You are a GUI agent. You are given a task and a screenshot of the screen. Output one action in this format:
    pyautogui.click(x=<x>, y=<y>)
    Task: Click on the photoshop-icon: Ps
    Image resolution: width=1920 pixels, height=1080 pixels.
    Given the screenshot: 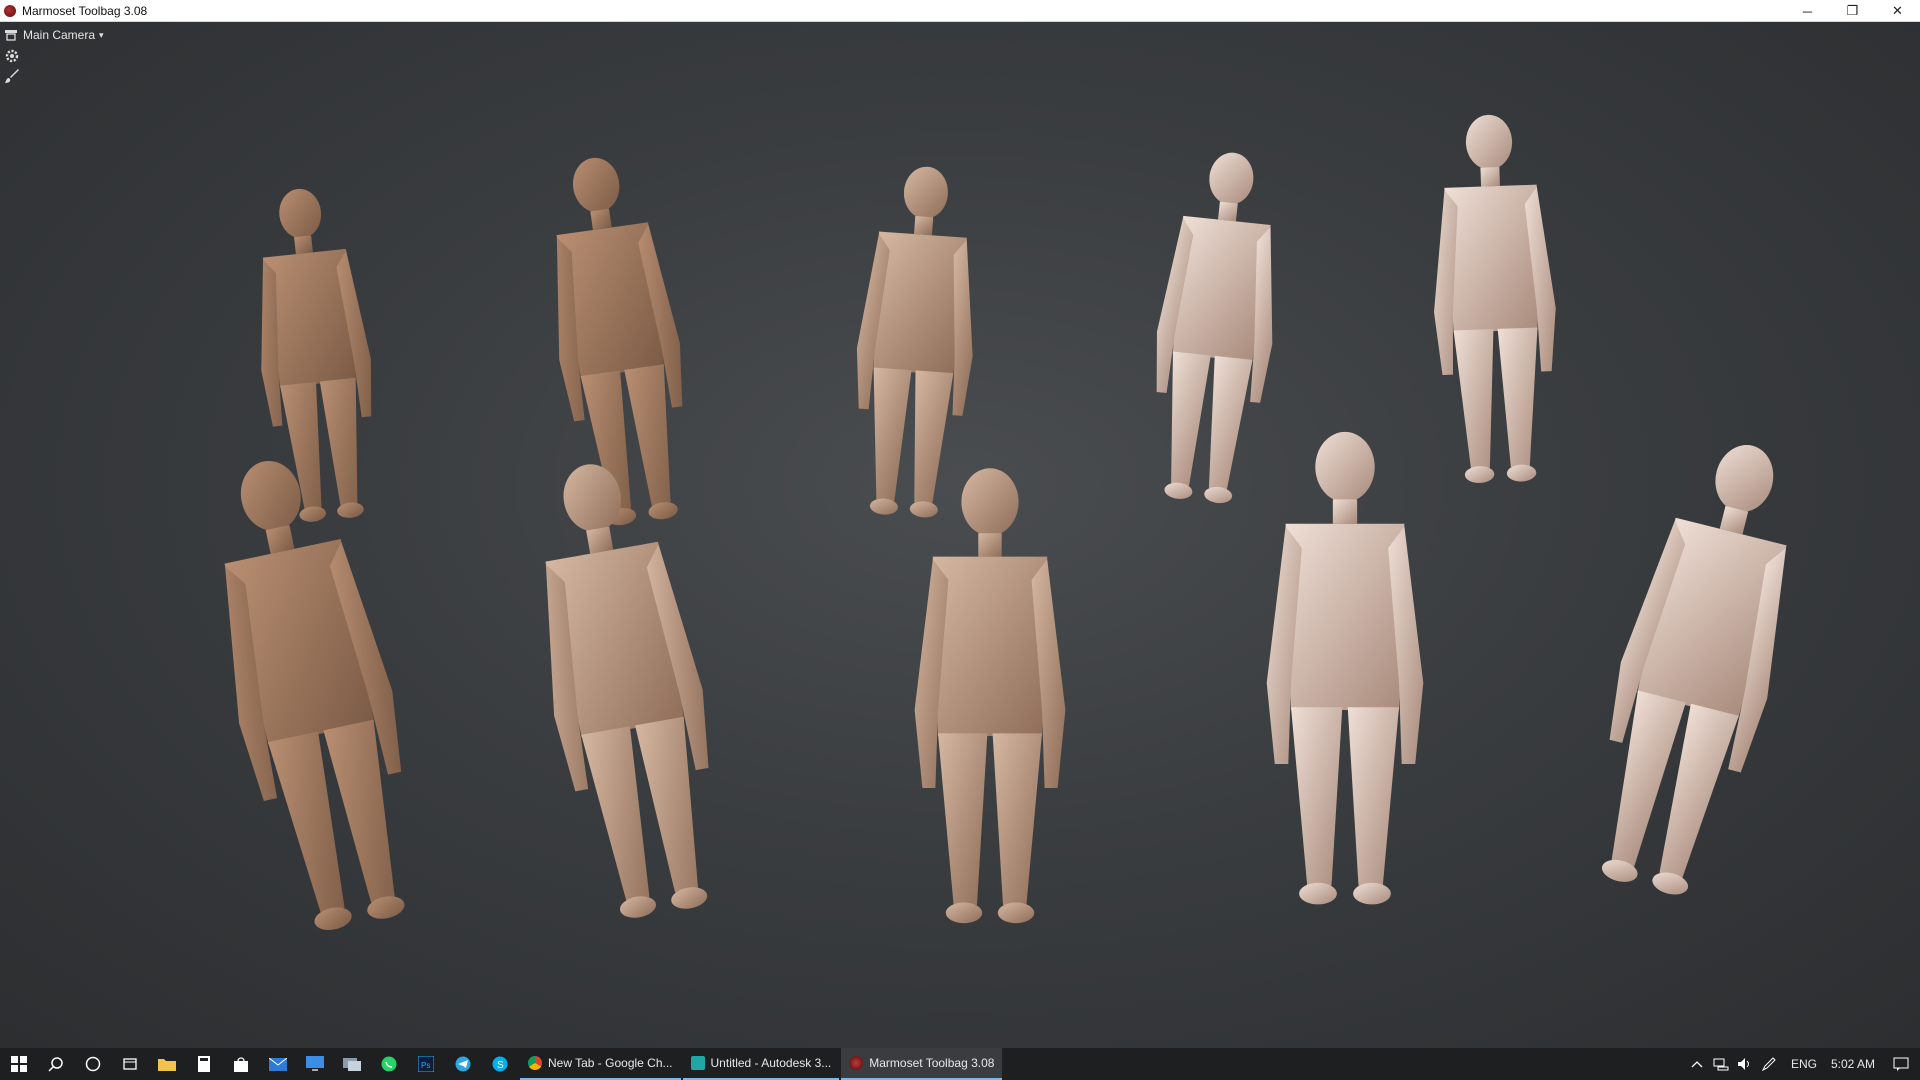 What is the action you would take?
    pyautogui.click(x=425, y=1064)
    